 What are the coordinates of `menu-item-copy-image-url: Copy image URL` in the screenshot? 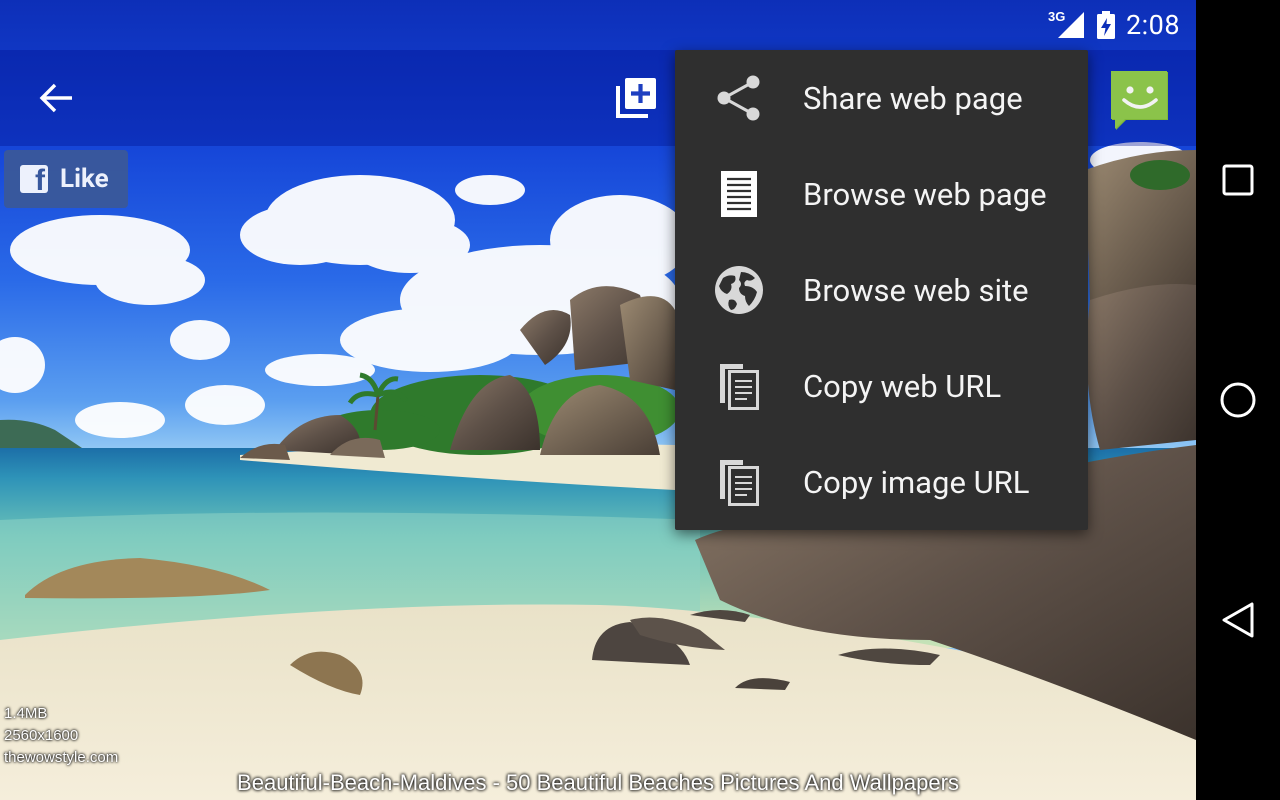 It's located at (881, 482).